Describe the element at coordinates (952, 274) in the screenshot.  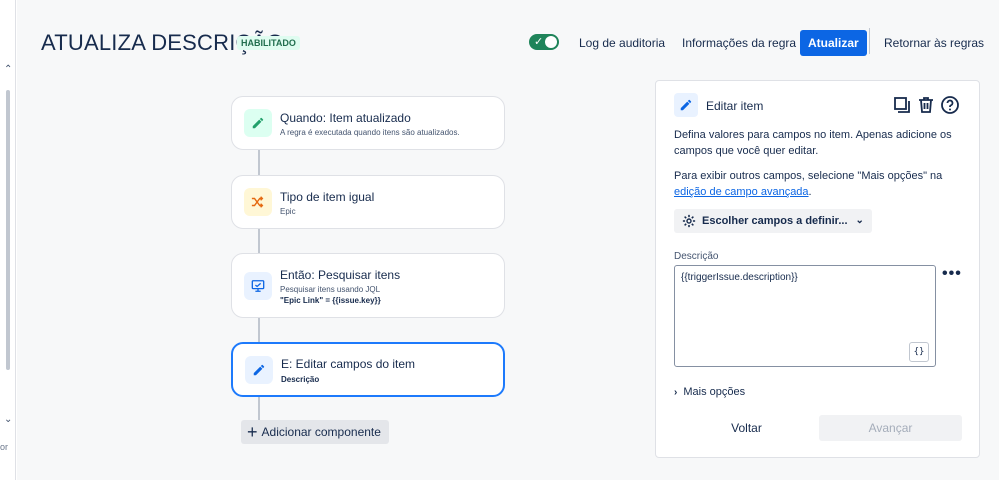
I see `more-icon: •••` at that location.